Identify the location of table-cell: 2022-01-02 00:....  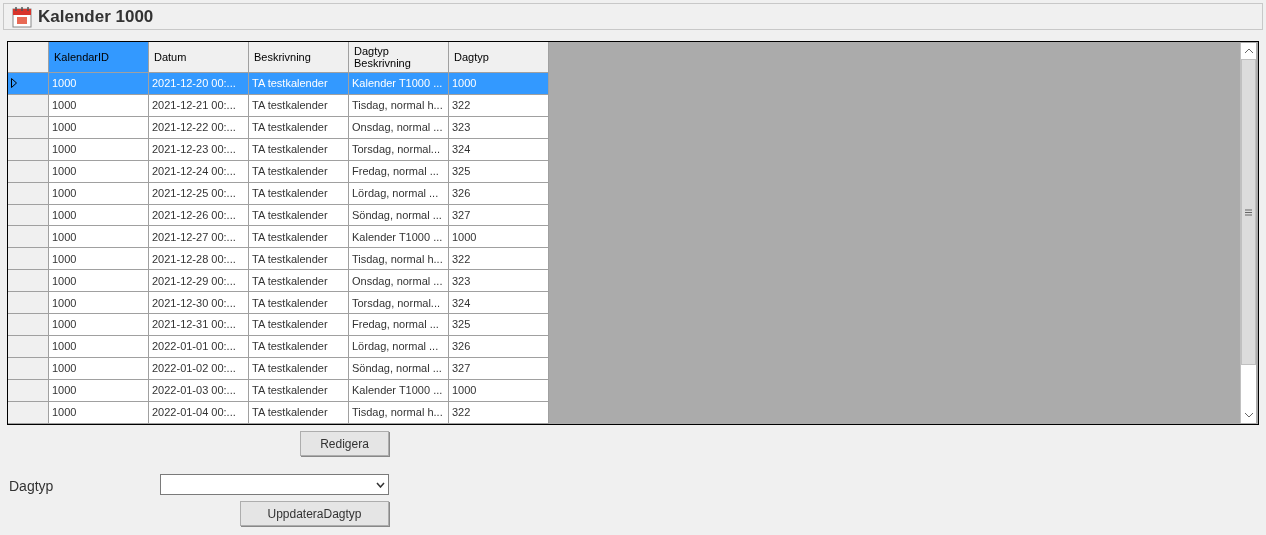
(199, 369).